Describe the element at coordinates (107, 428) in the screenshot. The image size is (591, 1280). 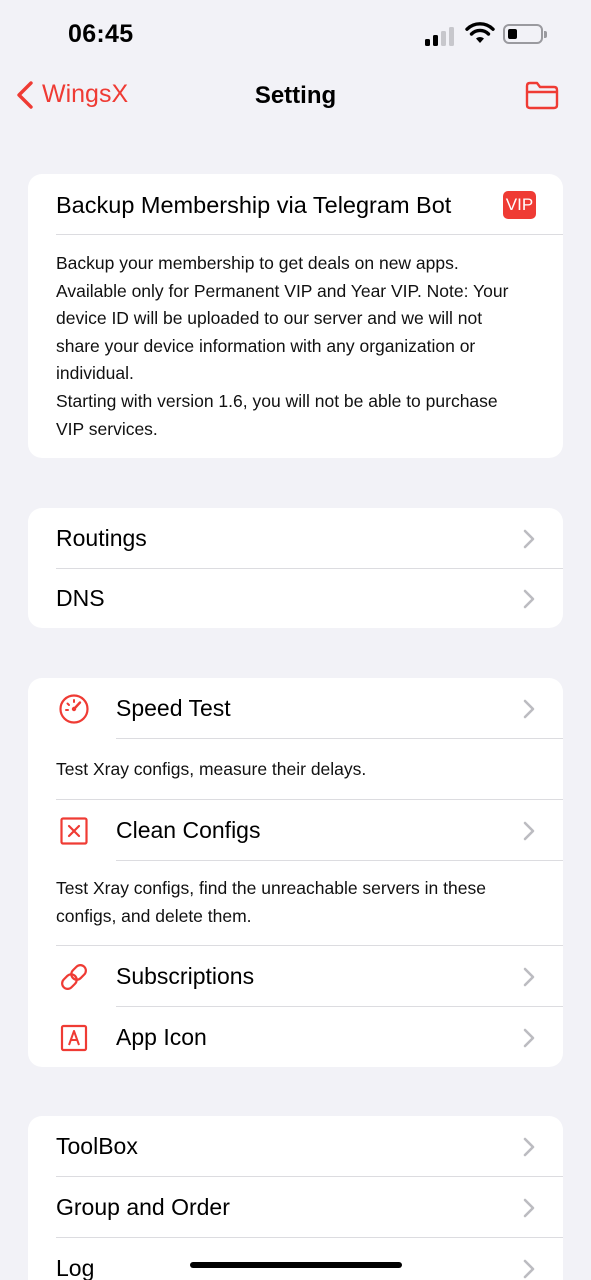
I see `description-line: VIP services.` at that location.